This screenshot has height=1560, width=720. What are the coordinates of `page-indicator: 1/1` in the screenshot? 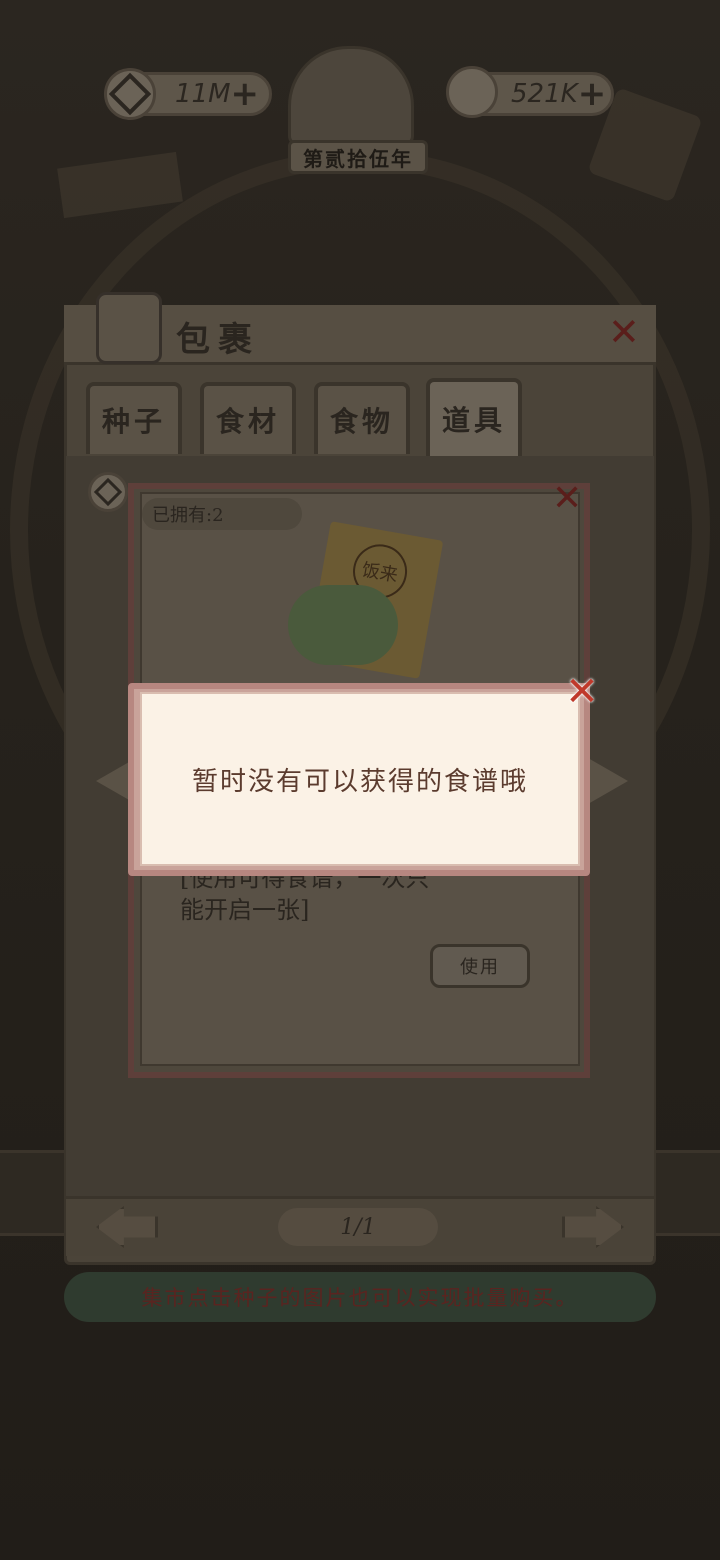 It's located at (358, 1227).